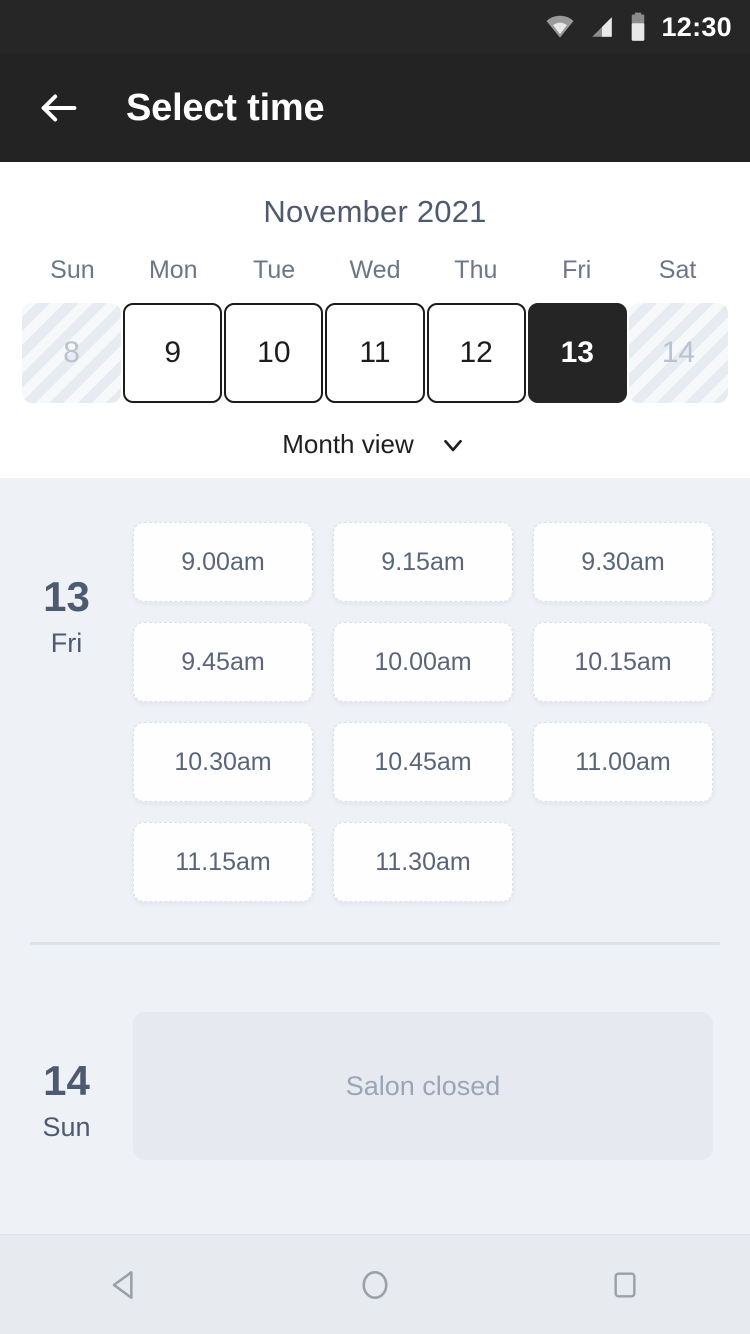 Image resolution: width=750 pixels, height=1334 pixels. Describe the element at coordinates (66, 643) in the screenshot. I see `day-side-dow-13: Fri` at that location.